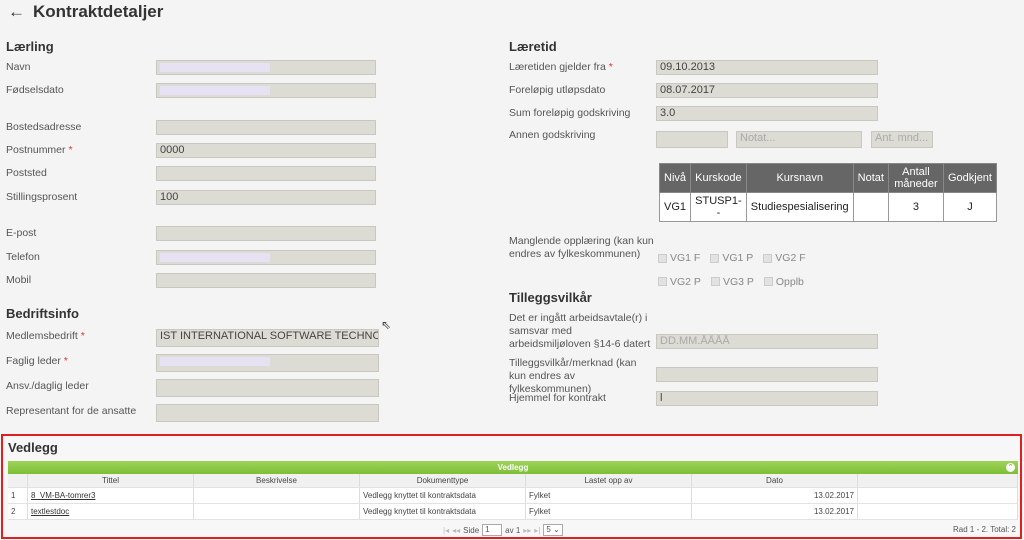 The width and height of the screenshot is (1024, 540). I want to click on merknad-input, so click(767, 374).